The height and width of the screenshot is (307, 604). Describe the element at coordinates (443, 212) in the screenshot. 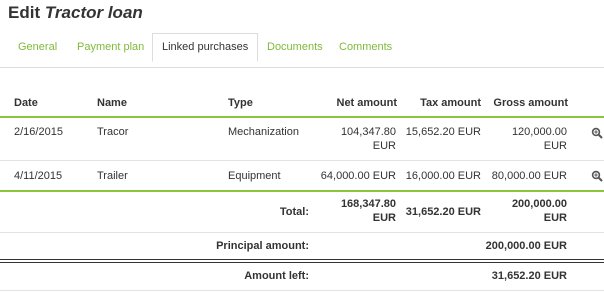

I see `total-tax-amount: 31,652.20 EUR` at that location.